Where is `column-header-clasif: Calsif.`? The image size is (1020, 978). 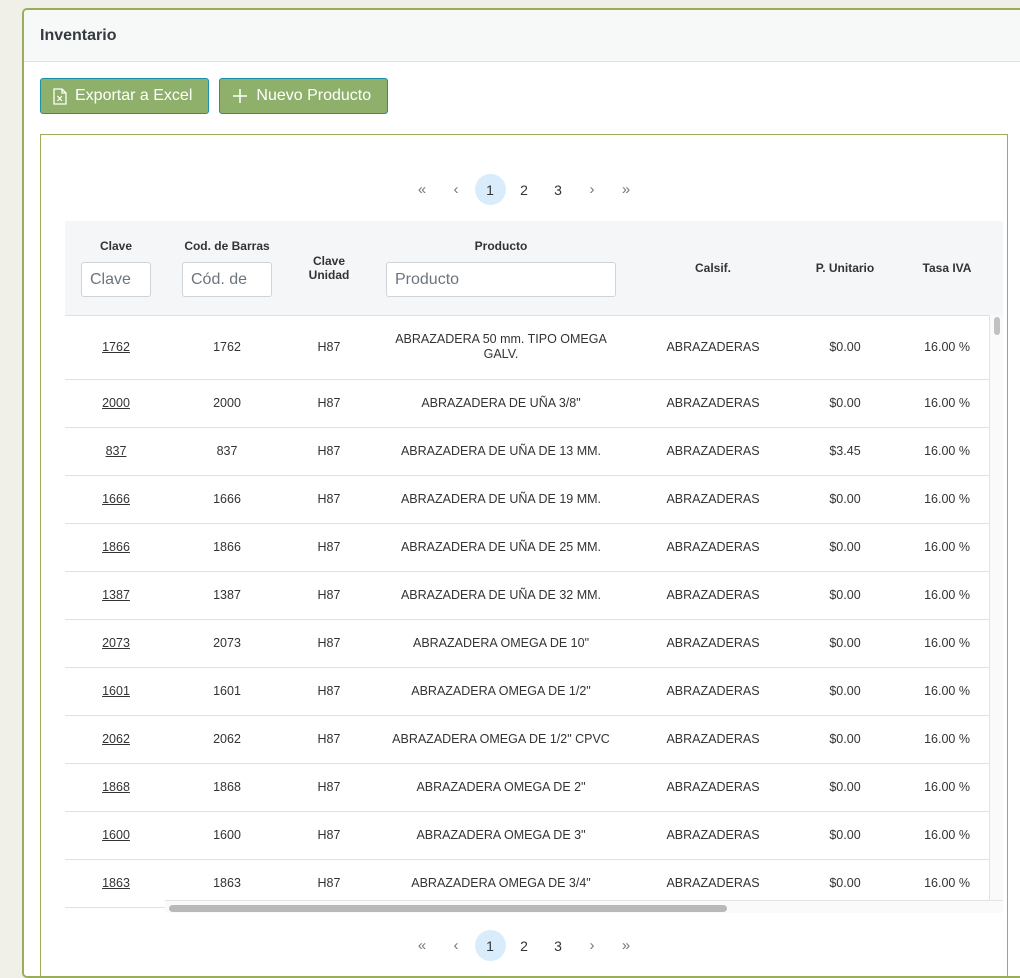 column-header-clasif: Calsif. is located at coordinates (712, 268).